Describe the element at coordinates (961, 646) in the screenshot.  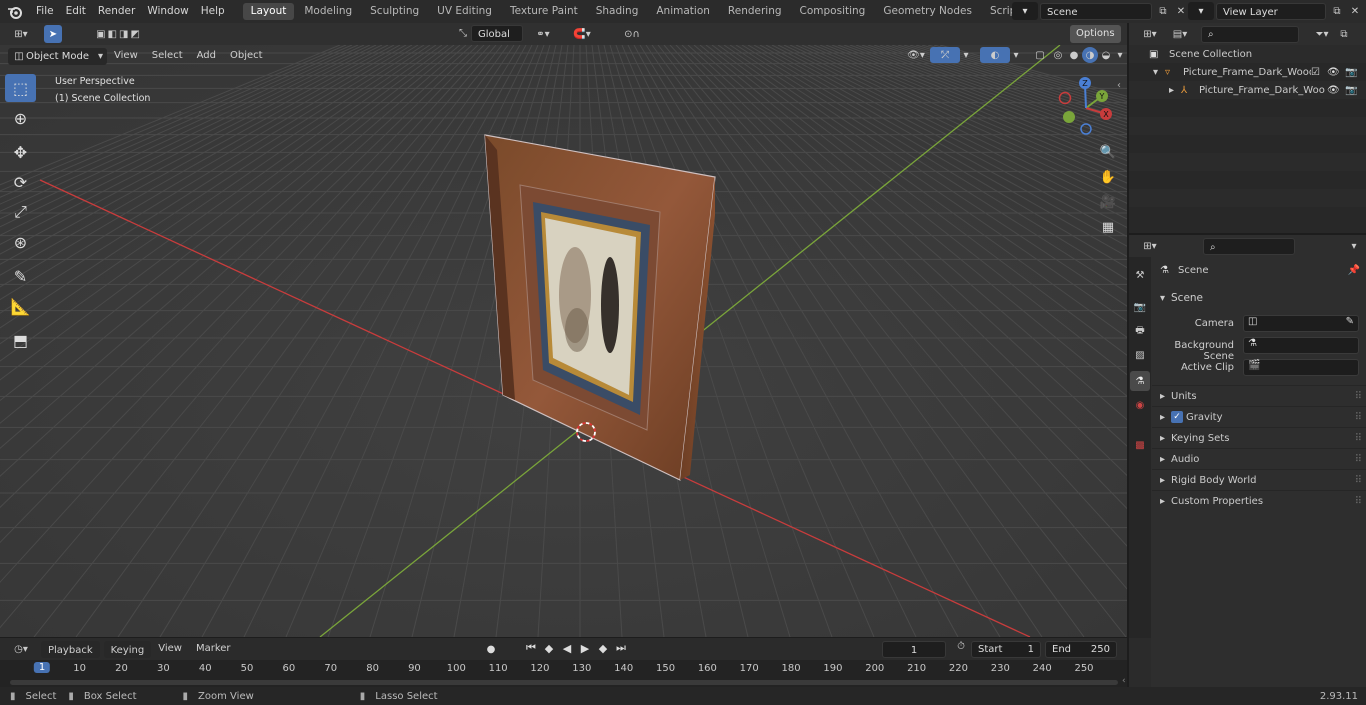
I see `stopwatch-icon: ⏱` at that location.